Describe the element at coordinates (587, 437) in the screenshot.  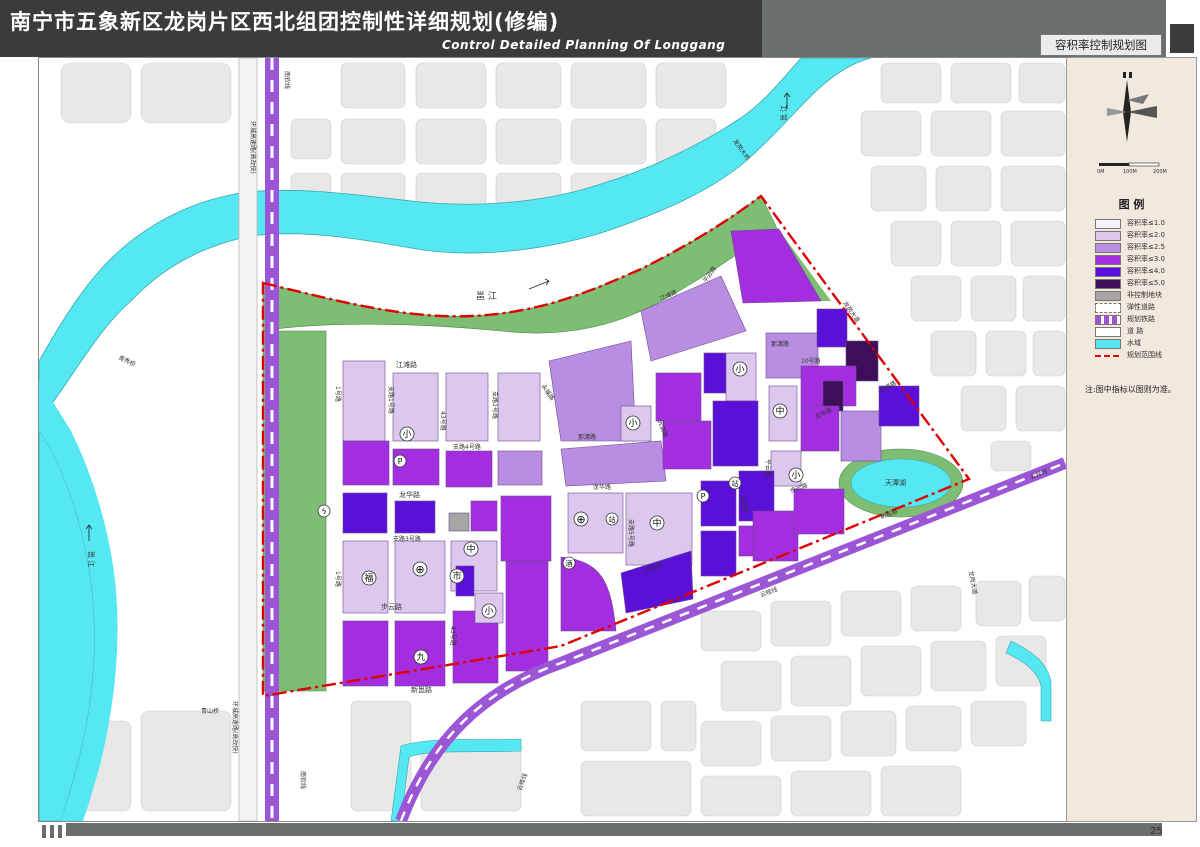
I see `label-nabo-road: 那渡路` at that location.